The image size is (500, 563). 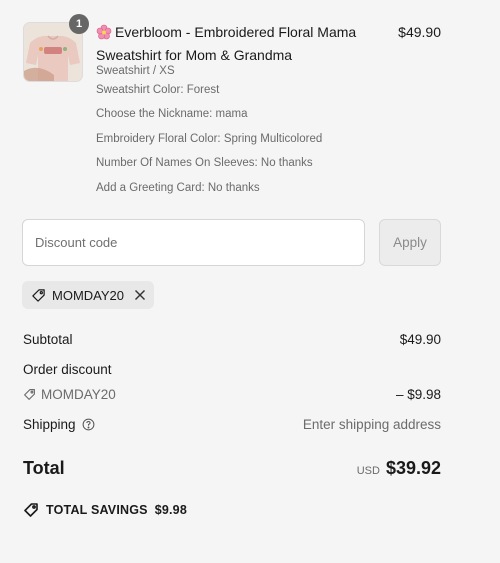 What do you see at coordinates (170, 510) in the screenshot?
I see `total-savings-value: $9.98` at bounding box center [170, 510].